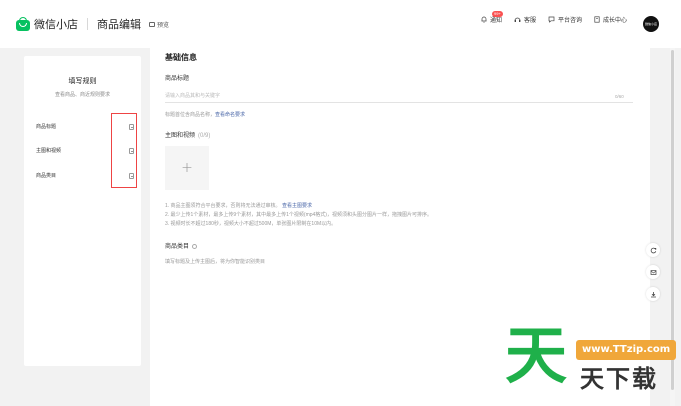  I want to click on bell-icon, so click(484, 19).